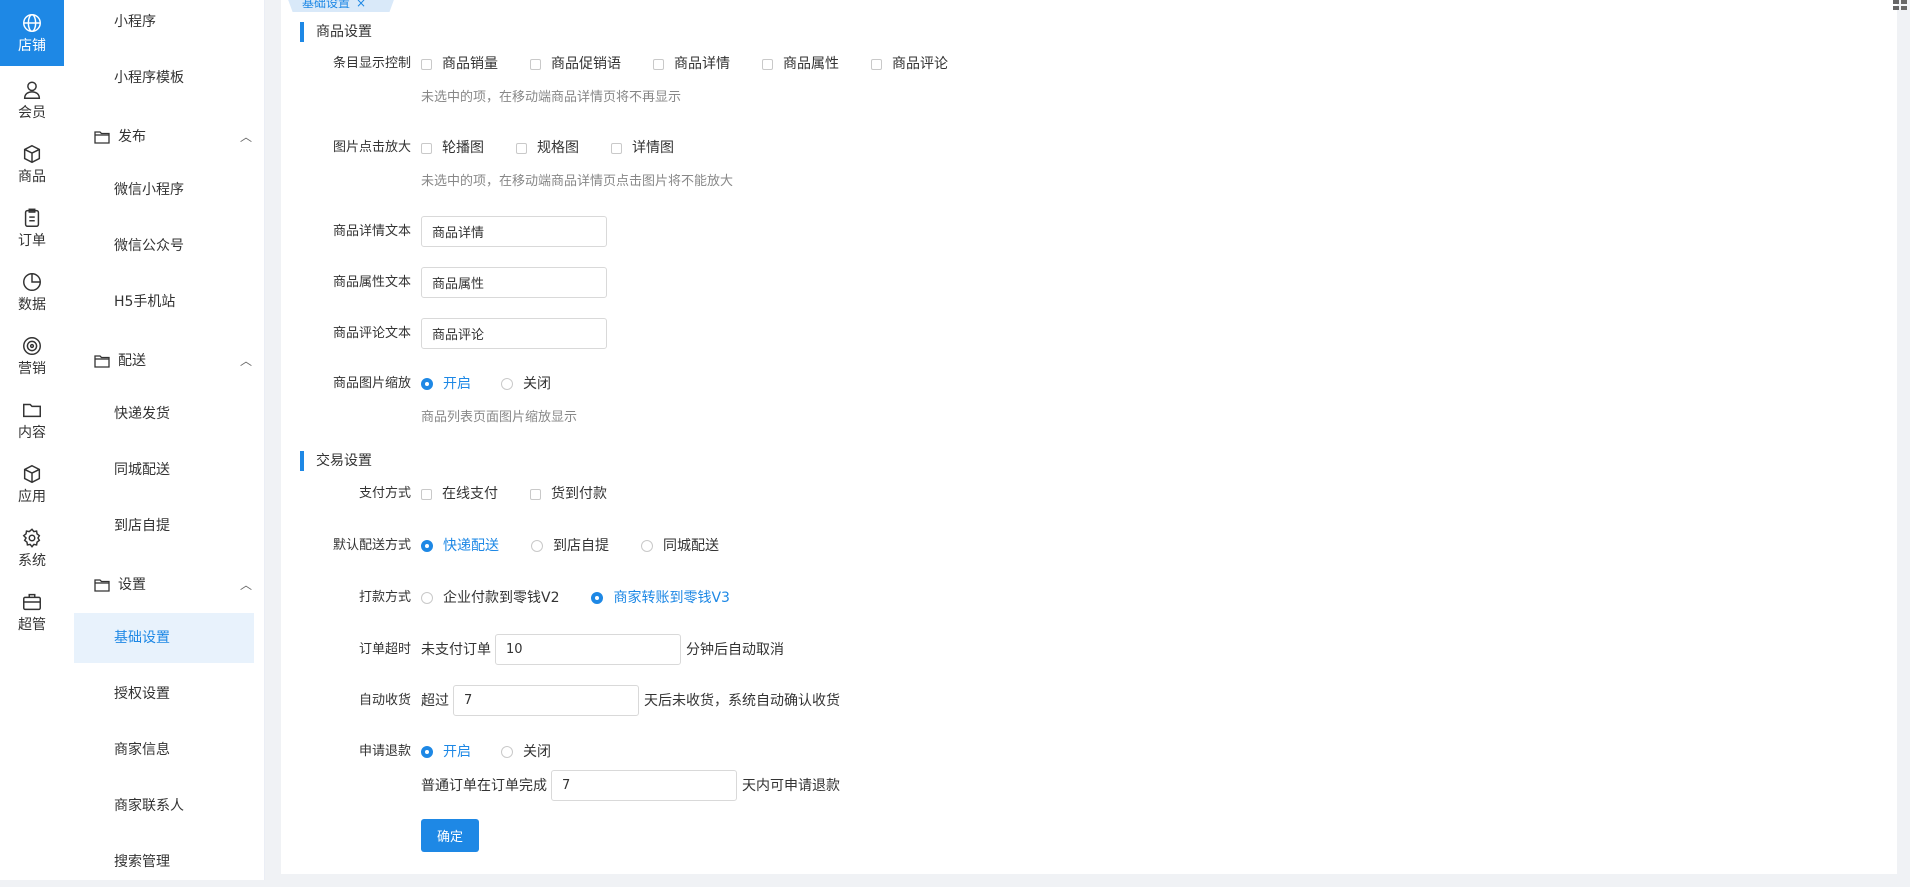 This screenshot has width=1910, height=887. I want to click on menu-item-merchant-contact: 商家联系人, so click(164, 806).